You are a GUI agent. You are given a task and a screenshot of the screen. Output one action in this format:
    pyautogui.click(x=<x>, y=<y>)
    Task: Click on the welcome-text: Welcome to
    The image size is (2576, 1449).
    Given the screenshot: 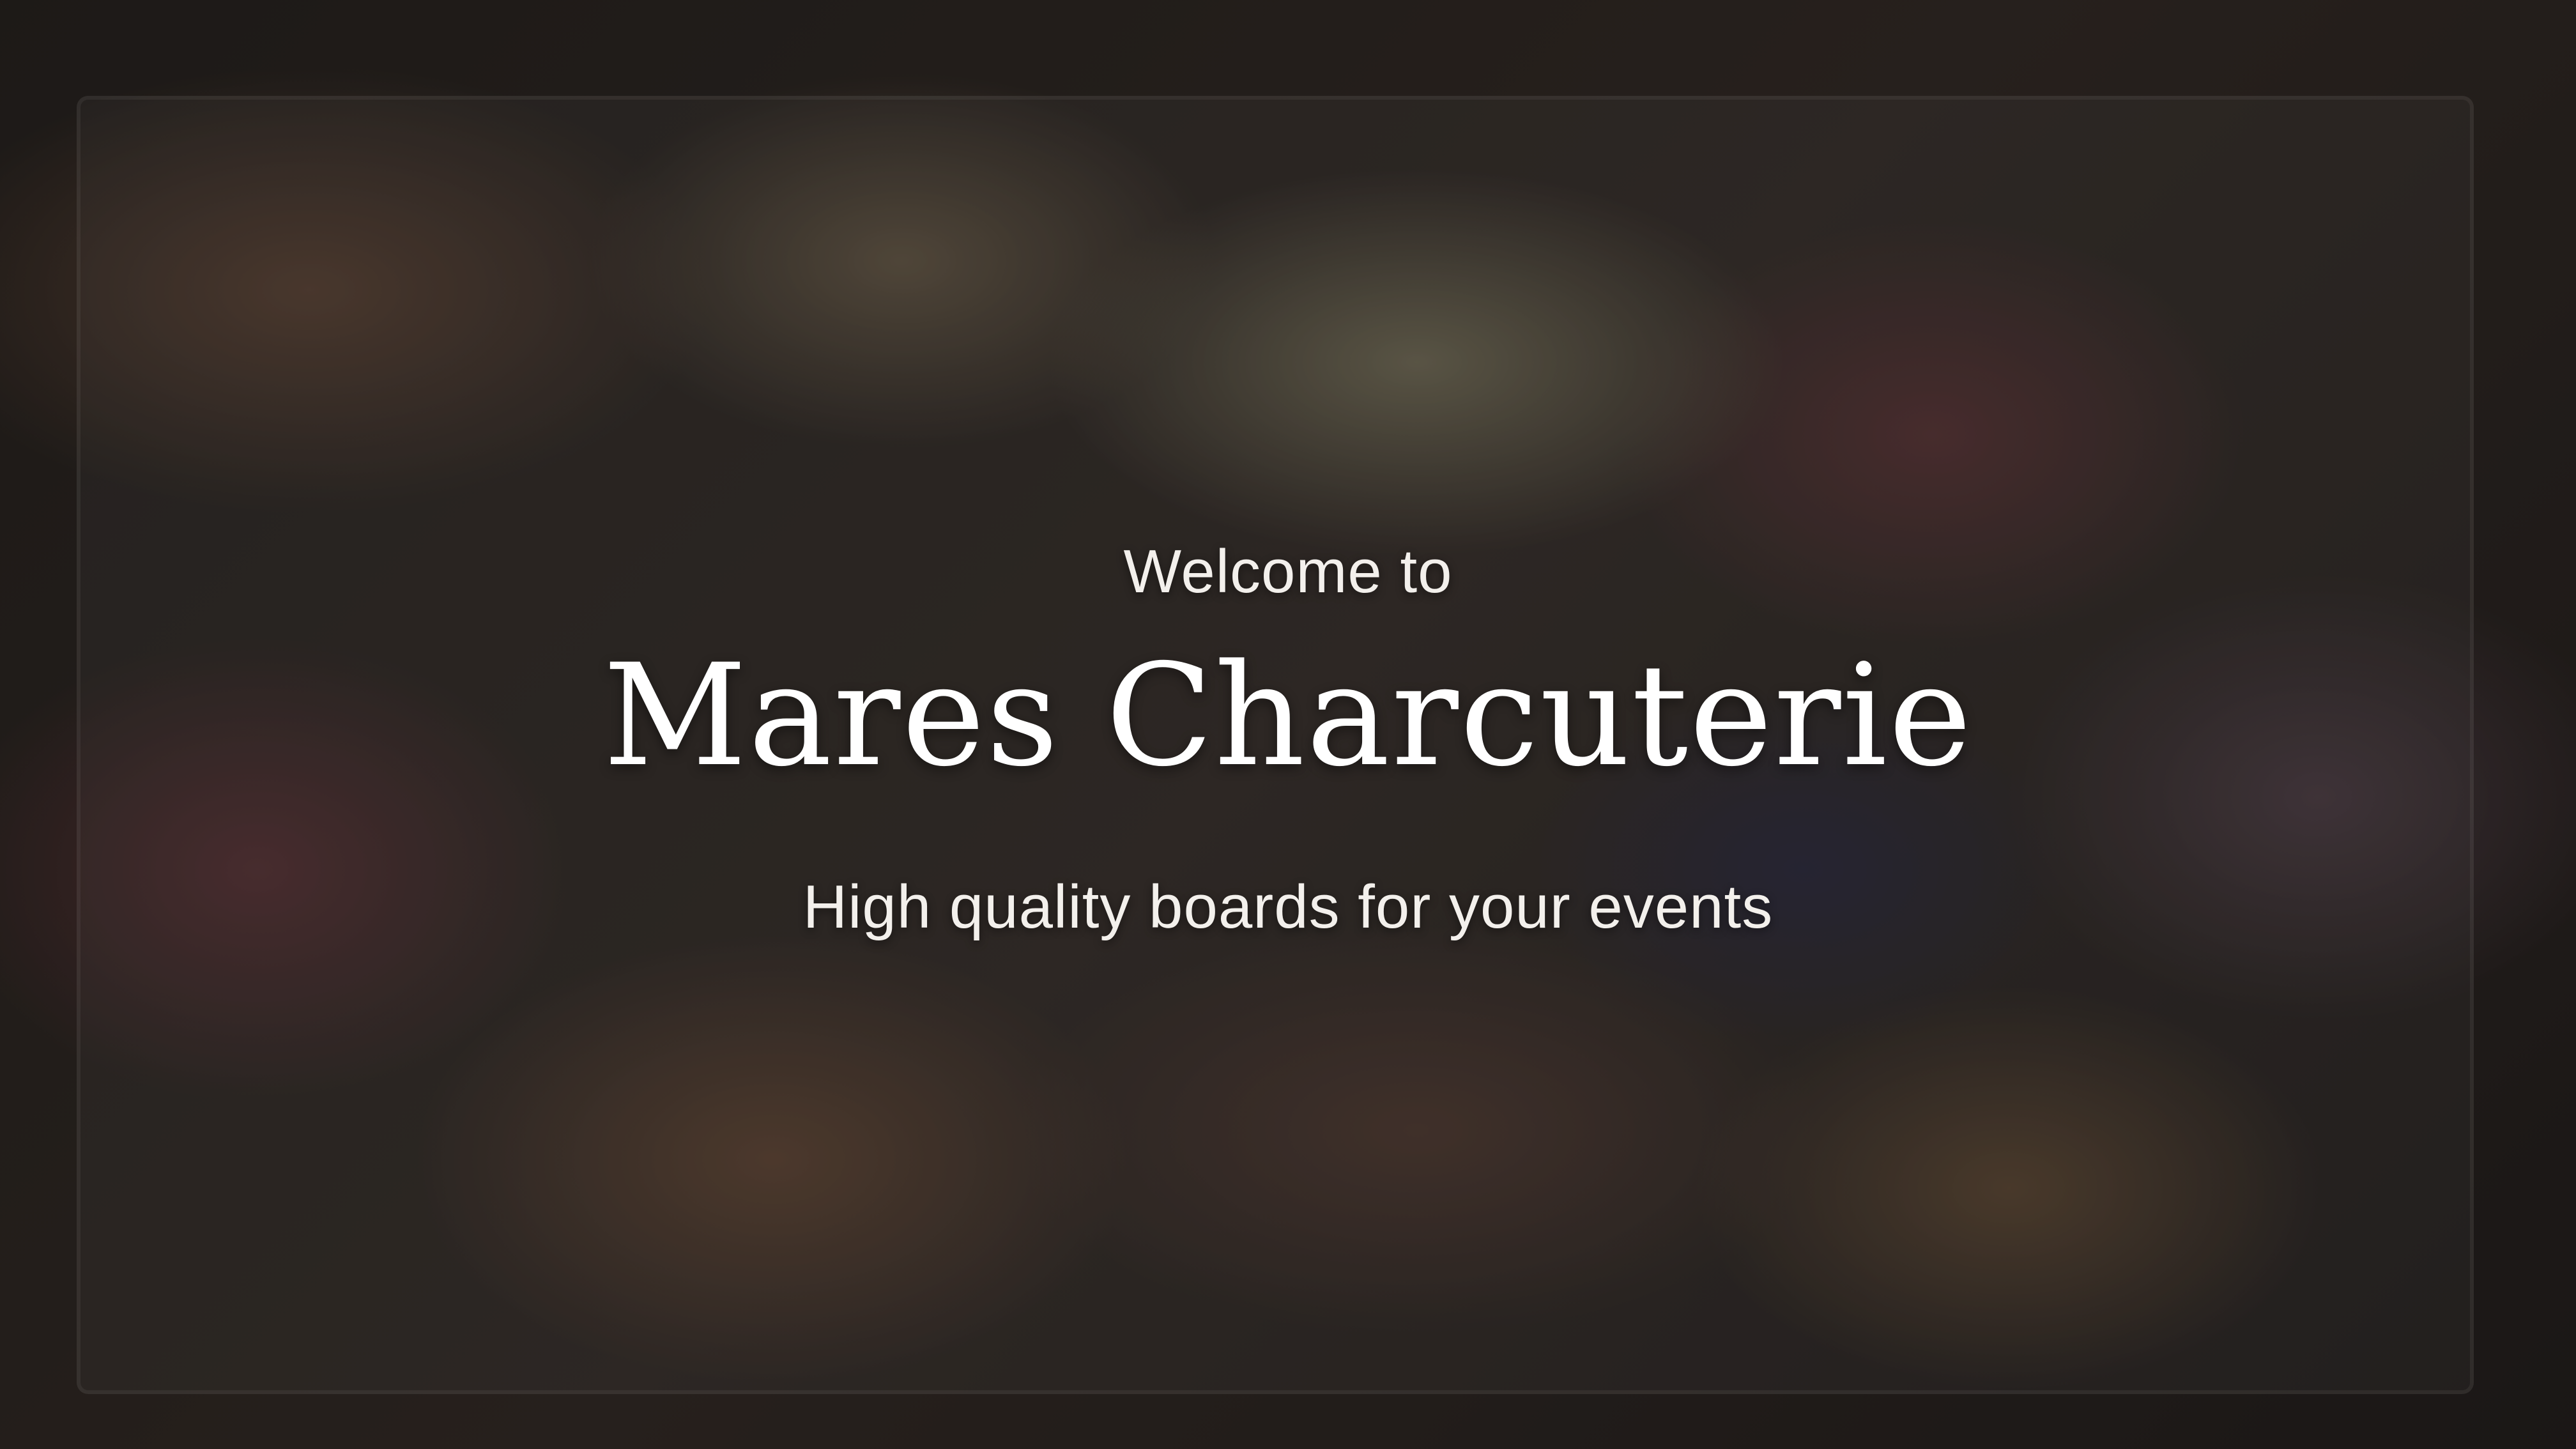 What is the action you would take?
    pyautogui.click(x=1288, y=571)
    